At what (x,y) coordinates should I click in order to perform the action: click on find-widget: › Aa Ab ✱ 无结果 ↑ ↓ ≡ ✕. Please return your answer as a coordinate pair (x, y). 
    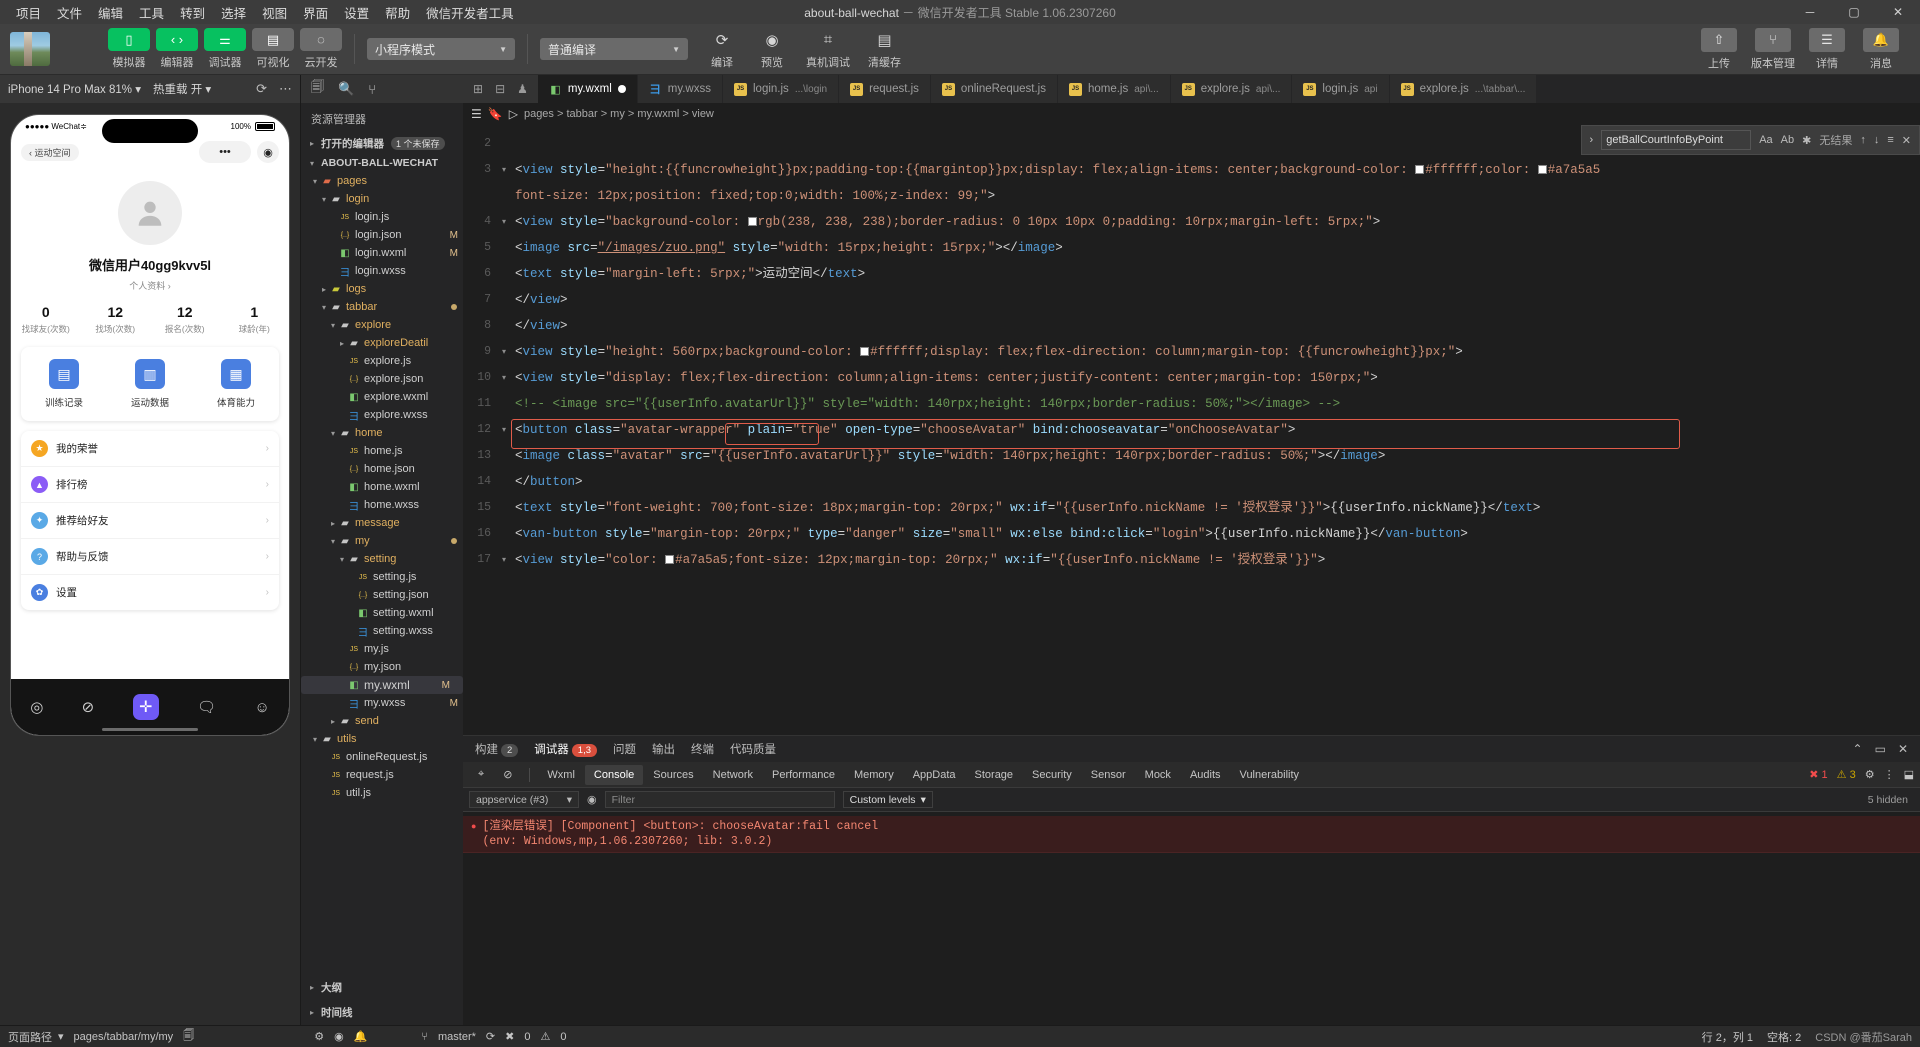
    Looking at the image, I should click on (1750, 140).